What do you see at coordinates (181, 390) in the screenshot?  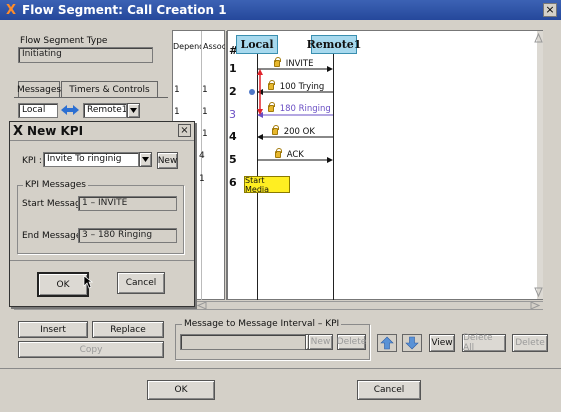 I see `ok-button: OK` at bounding box center [181, 390].